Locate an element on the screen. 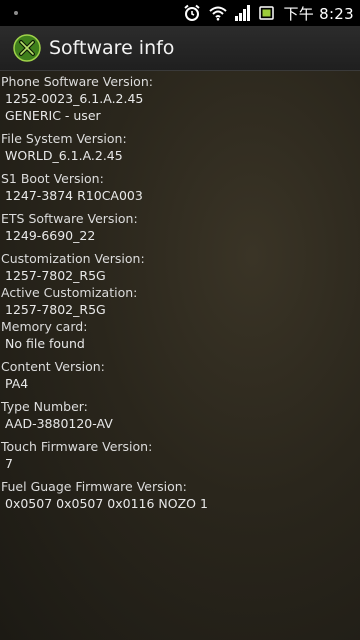 Image resolution: width=360 pixels, height=640 pixels. info-value: 1247-3874 R10CA003 is located at coordinates (74, 195).